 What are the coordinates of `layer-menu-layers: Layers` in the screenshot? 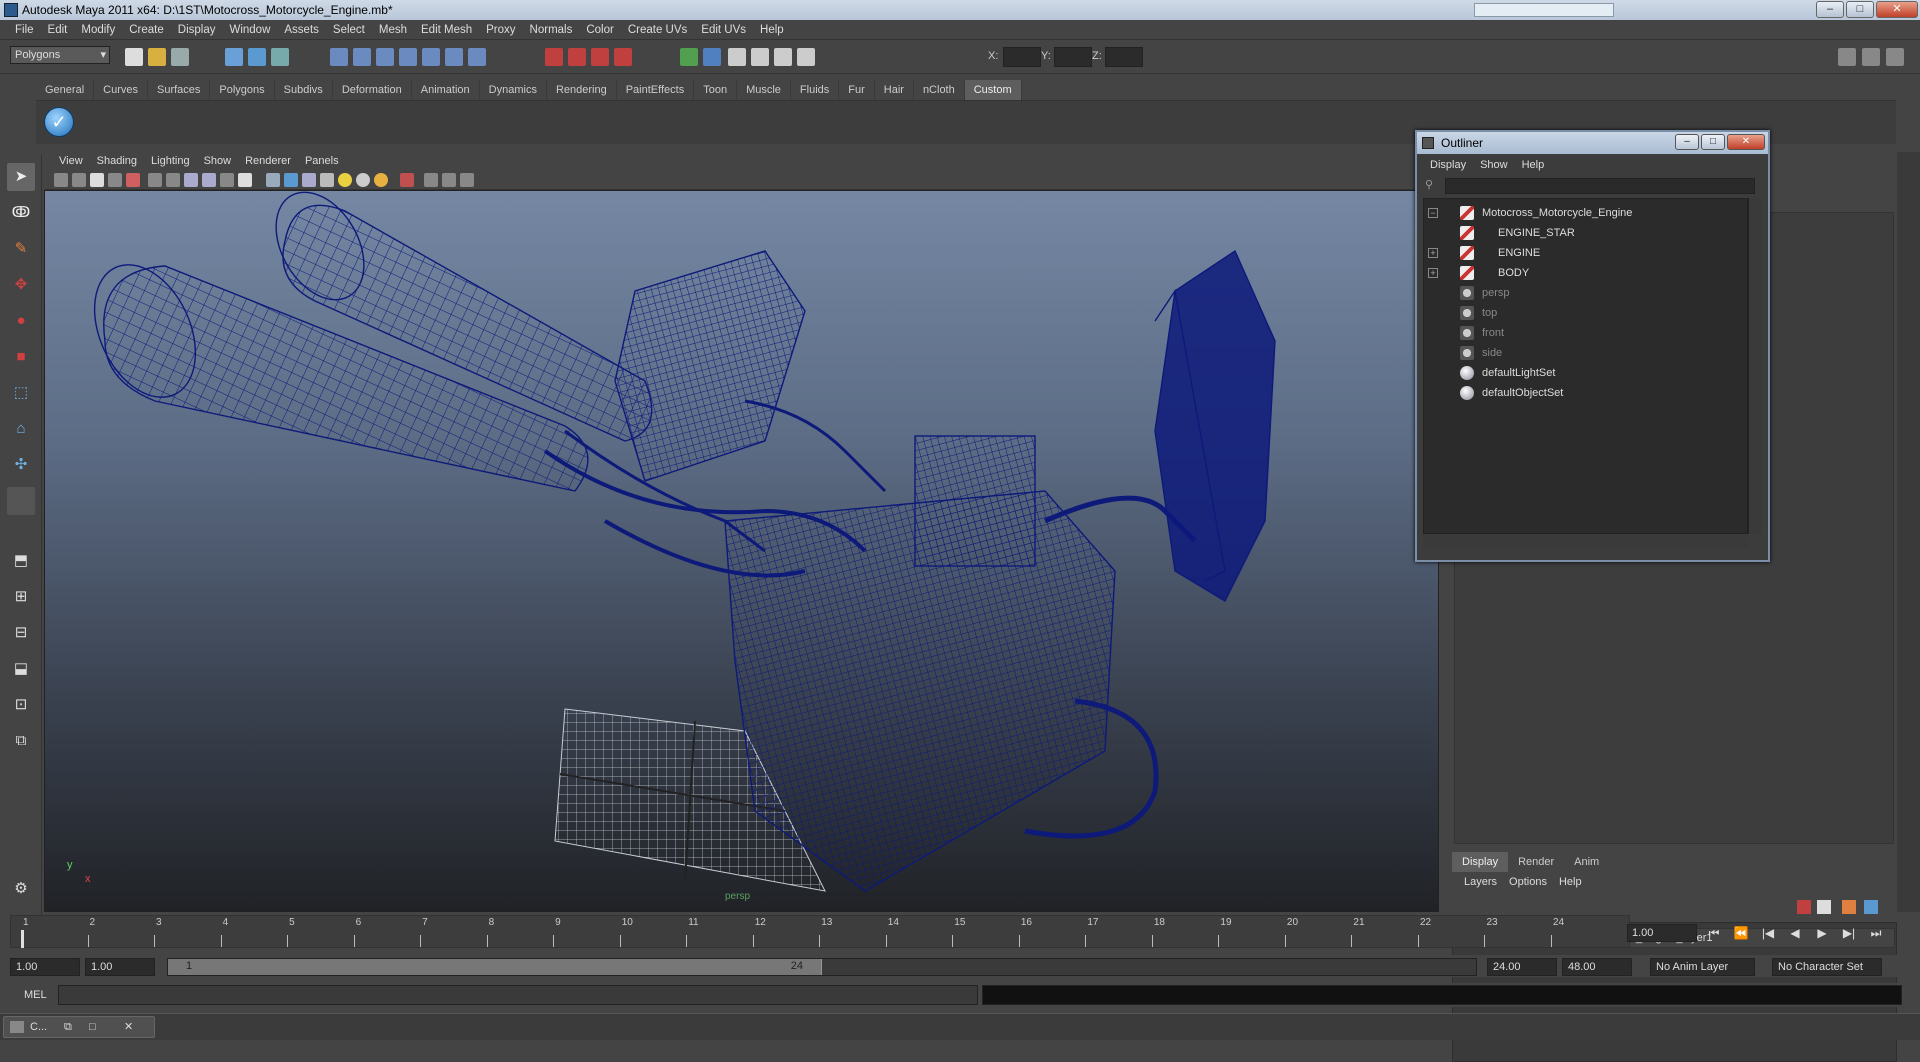 It's located at (1480, 882).